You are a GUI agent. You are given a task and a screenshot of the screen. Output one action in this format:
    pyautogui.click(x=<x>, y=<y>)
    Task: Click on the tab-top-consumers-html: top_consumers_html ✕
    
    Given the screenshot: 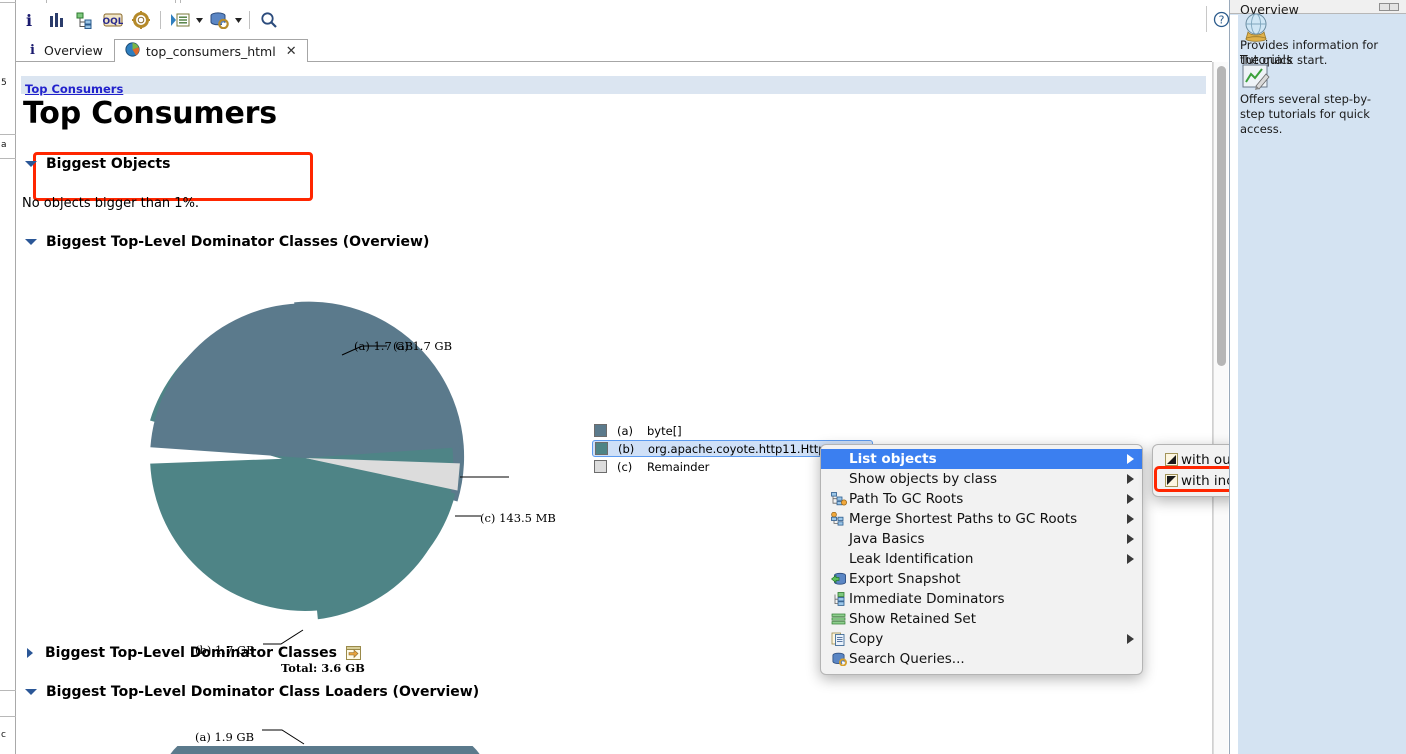 What is the action you would take?
    pyautogui.click(x=210, y=50)
    